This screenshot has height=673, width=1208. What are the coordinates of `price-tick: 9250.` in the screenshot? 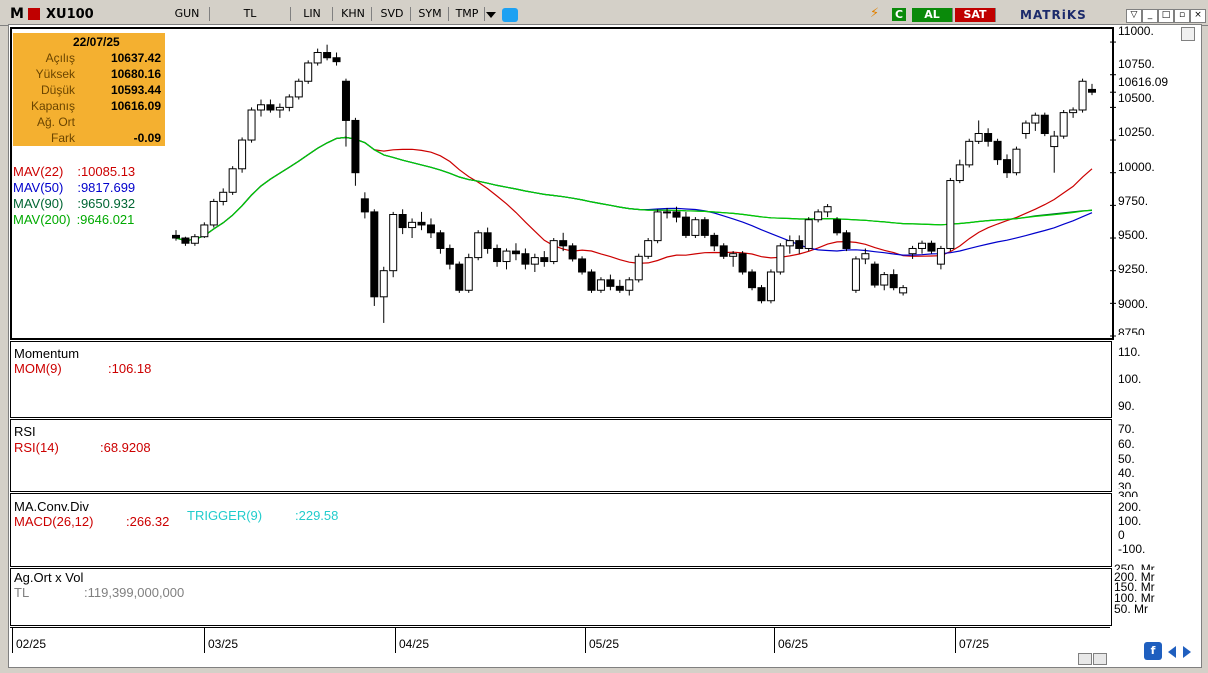 It's located at (1133, 269).